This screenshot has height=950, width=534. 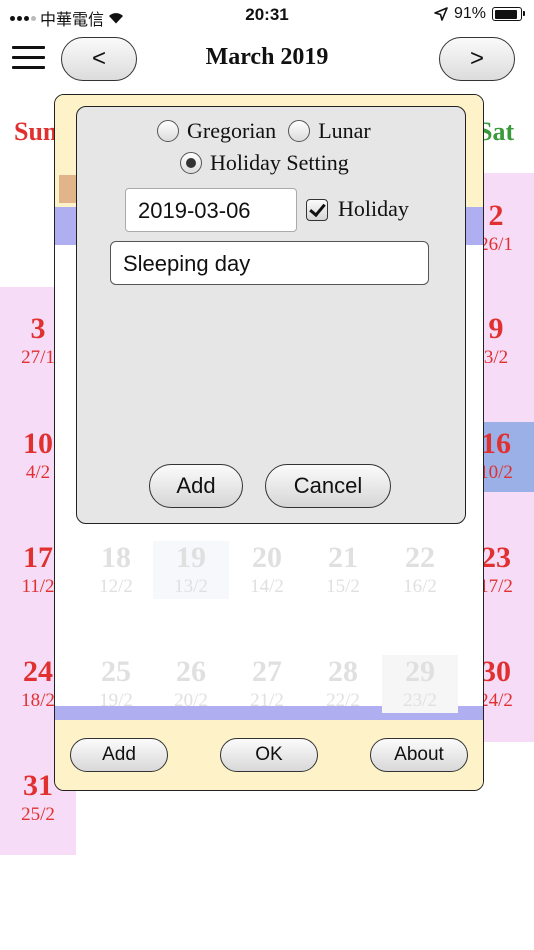 What do you see at coordinates (267, 586) in the screenshot?
I see `lunar-date: 14/2` at bounding box center [267, 586].